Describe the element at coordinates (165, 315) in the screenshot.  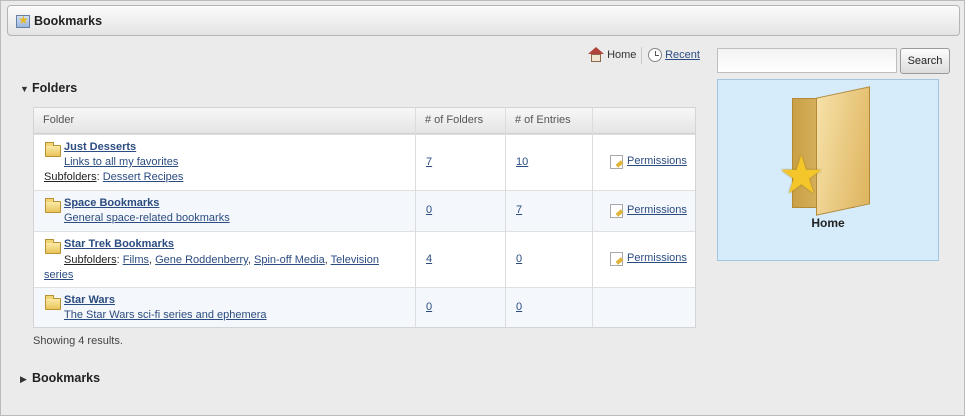
I see `folder-description-link: The Star Wars sci-fi series and ephemera` at that location.